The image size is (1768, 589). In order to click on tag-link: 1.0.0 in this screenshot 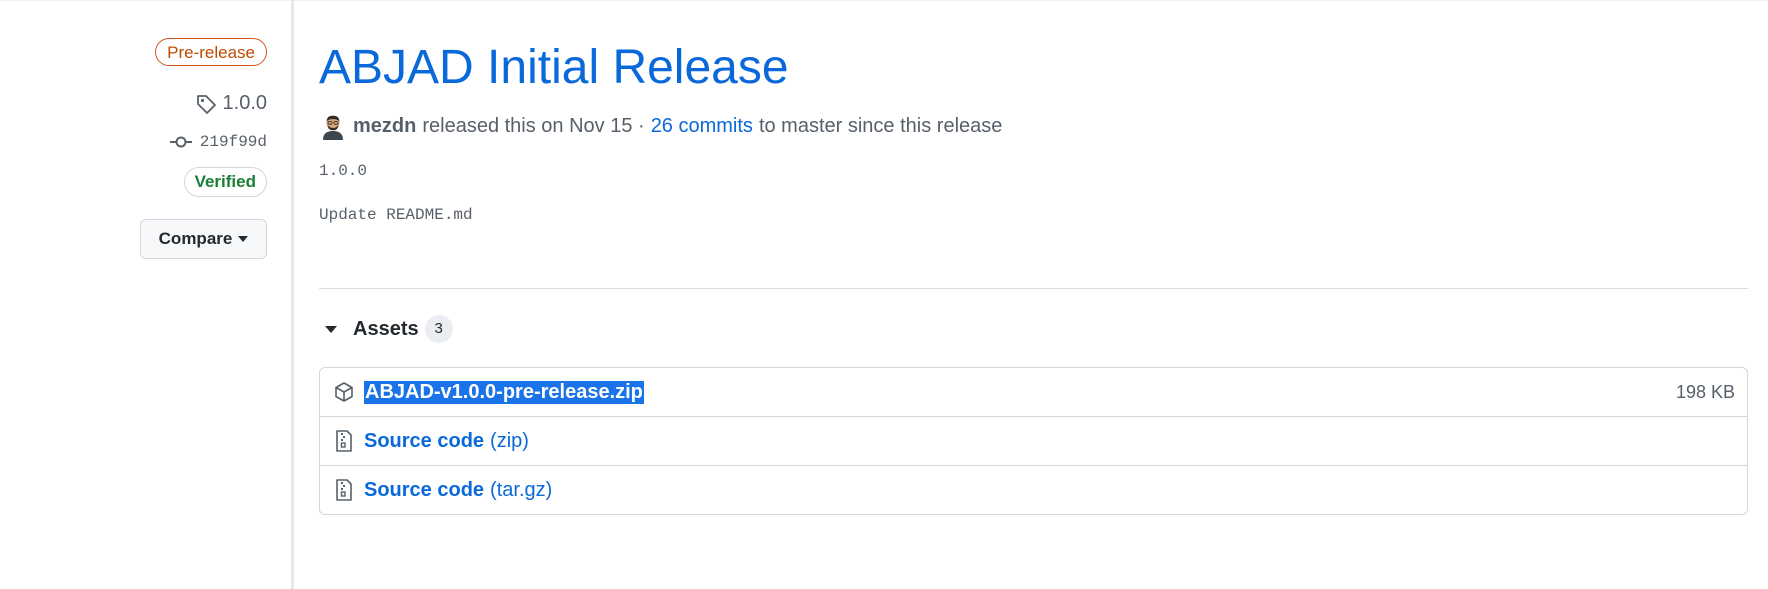, I will do `click(231, 103)`.